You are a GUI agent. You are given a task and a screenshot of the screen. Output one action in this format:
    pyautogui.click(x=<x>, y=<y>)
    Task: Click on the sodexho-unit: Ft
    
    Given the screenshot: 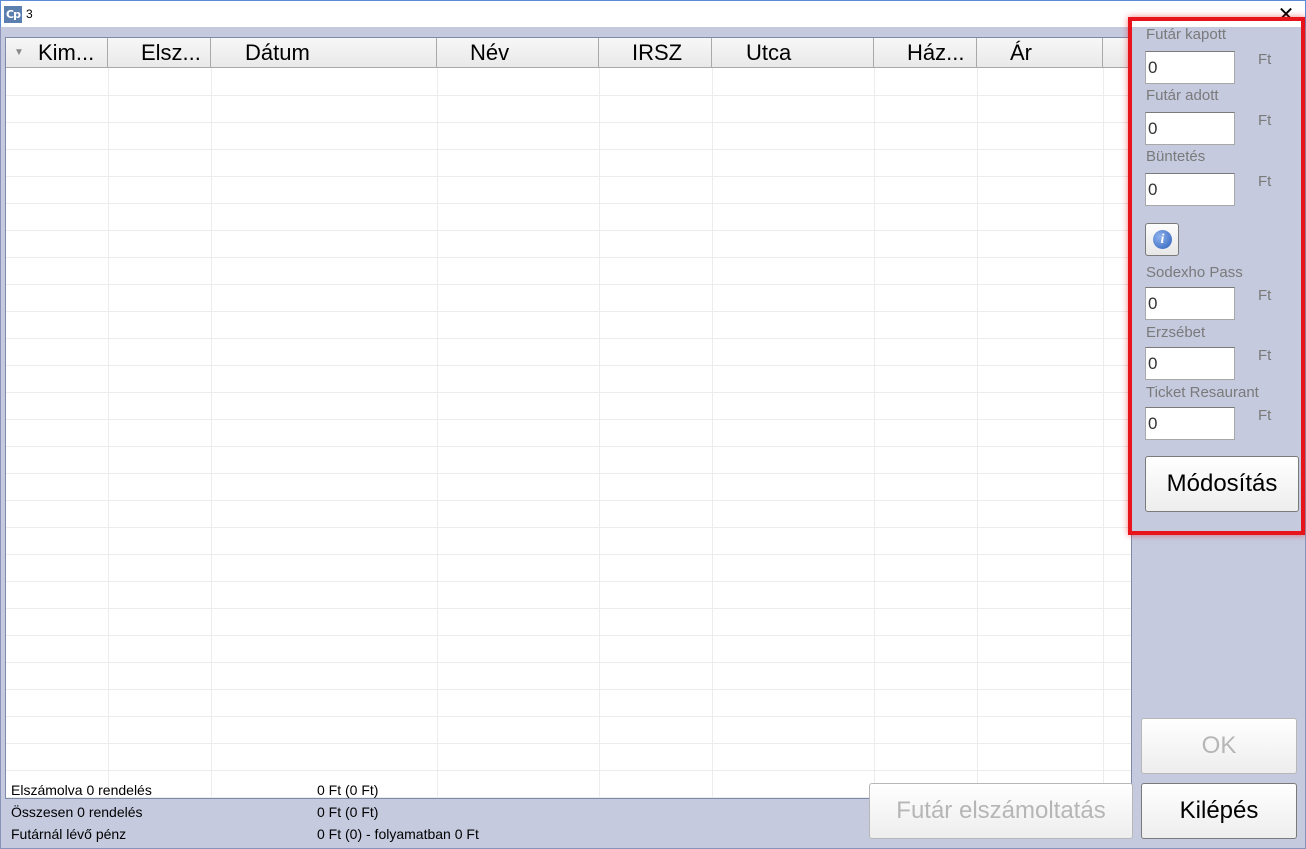 What is the action you would take?
    pyautogui.click(x=1265, y=295)
    